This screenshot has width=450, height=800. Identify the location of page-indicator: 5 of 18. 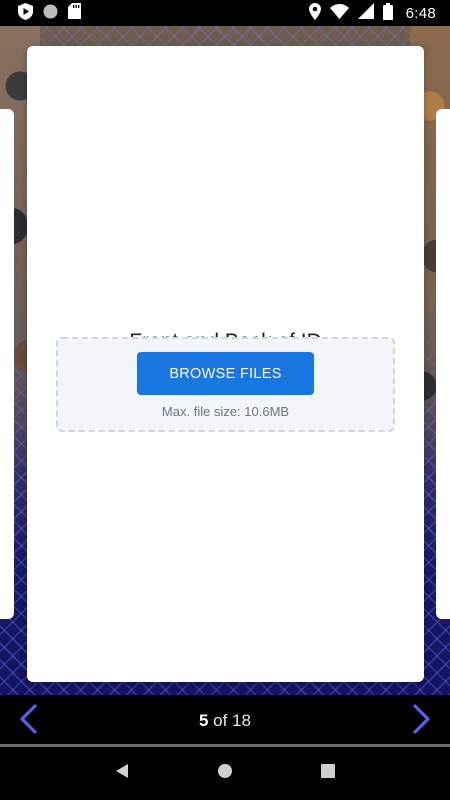
(225, 721).